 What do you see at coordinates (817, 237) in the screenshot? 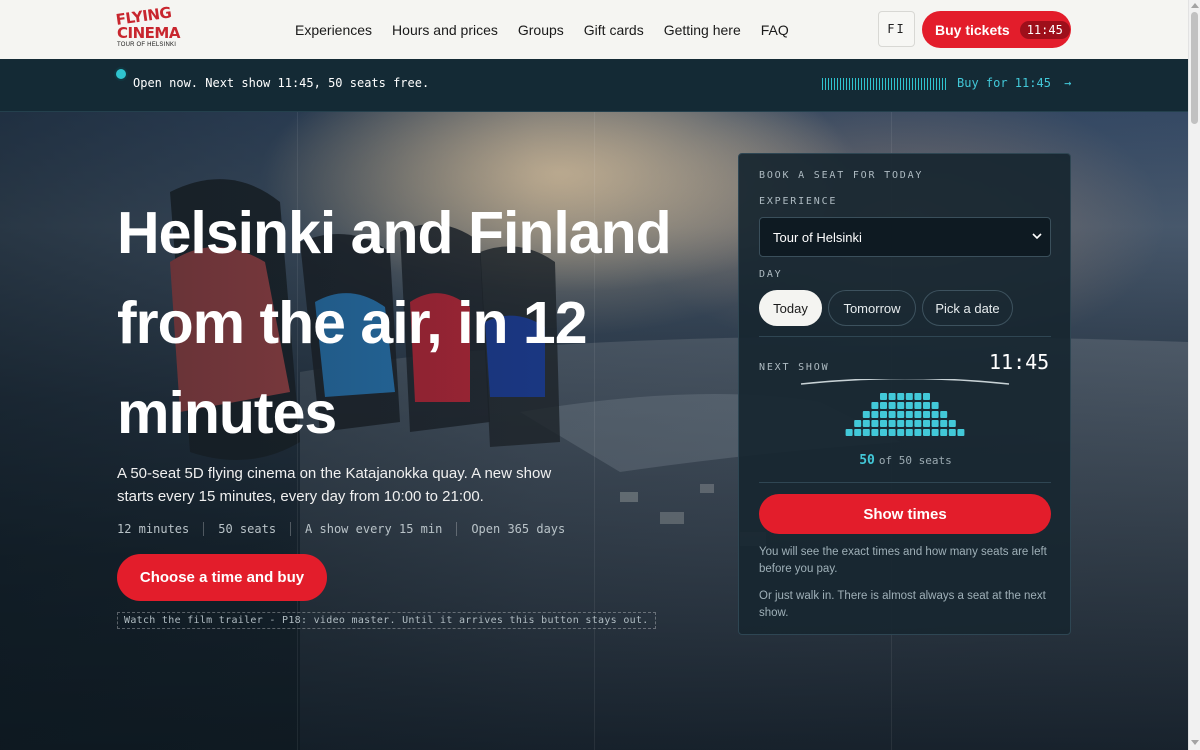
I see `experience-select-value: Tour of Helsinki` at bounding box center [817, 237].